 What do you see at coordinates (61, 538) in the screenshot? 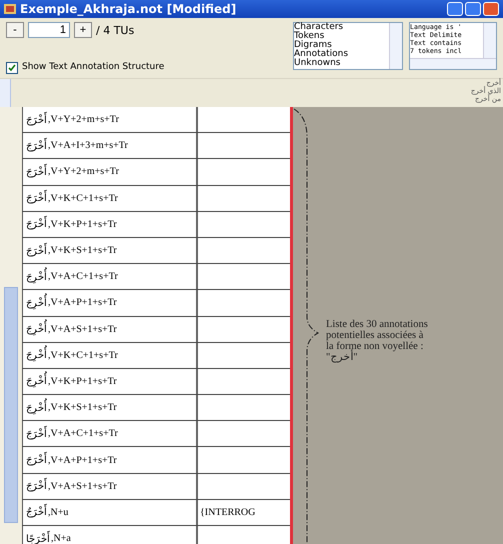
I see `annotation-code: ,N+a` at bounding box center [61, 538].